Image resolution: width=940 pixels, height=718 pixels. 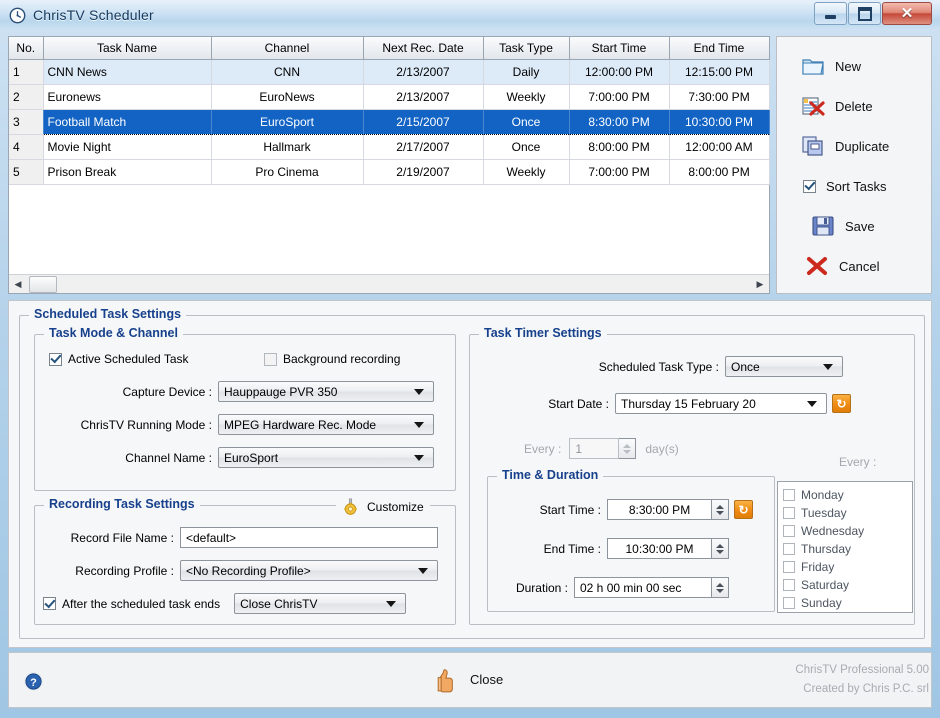 What do you see at coordinates (287, 48) in the screenshot?
I see `column-header-channel: Channel` at bounding box center [287, 48].